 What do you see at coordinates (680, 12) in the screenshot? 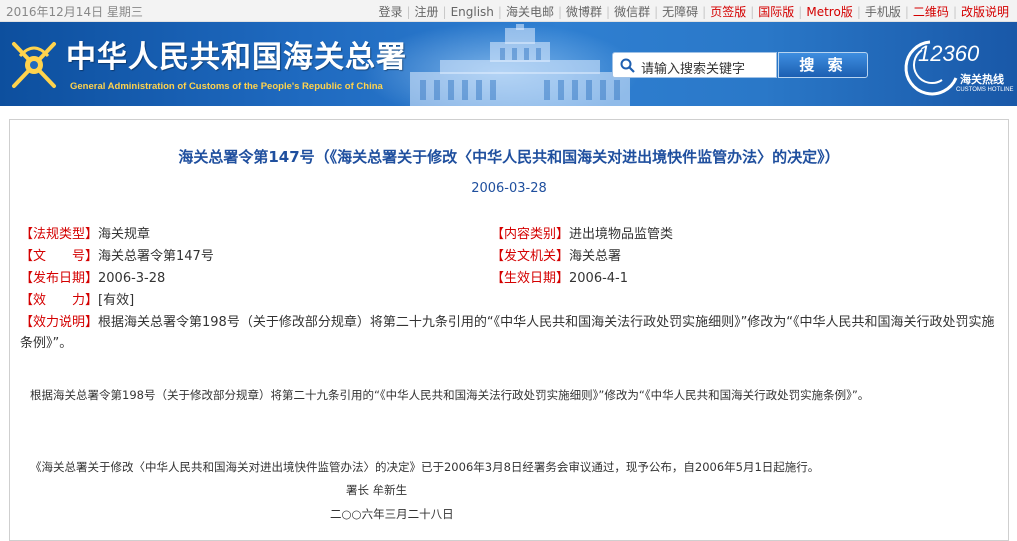
I see `top-link: 无障碍` at bounding box center [680, 12].